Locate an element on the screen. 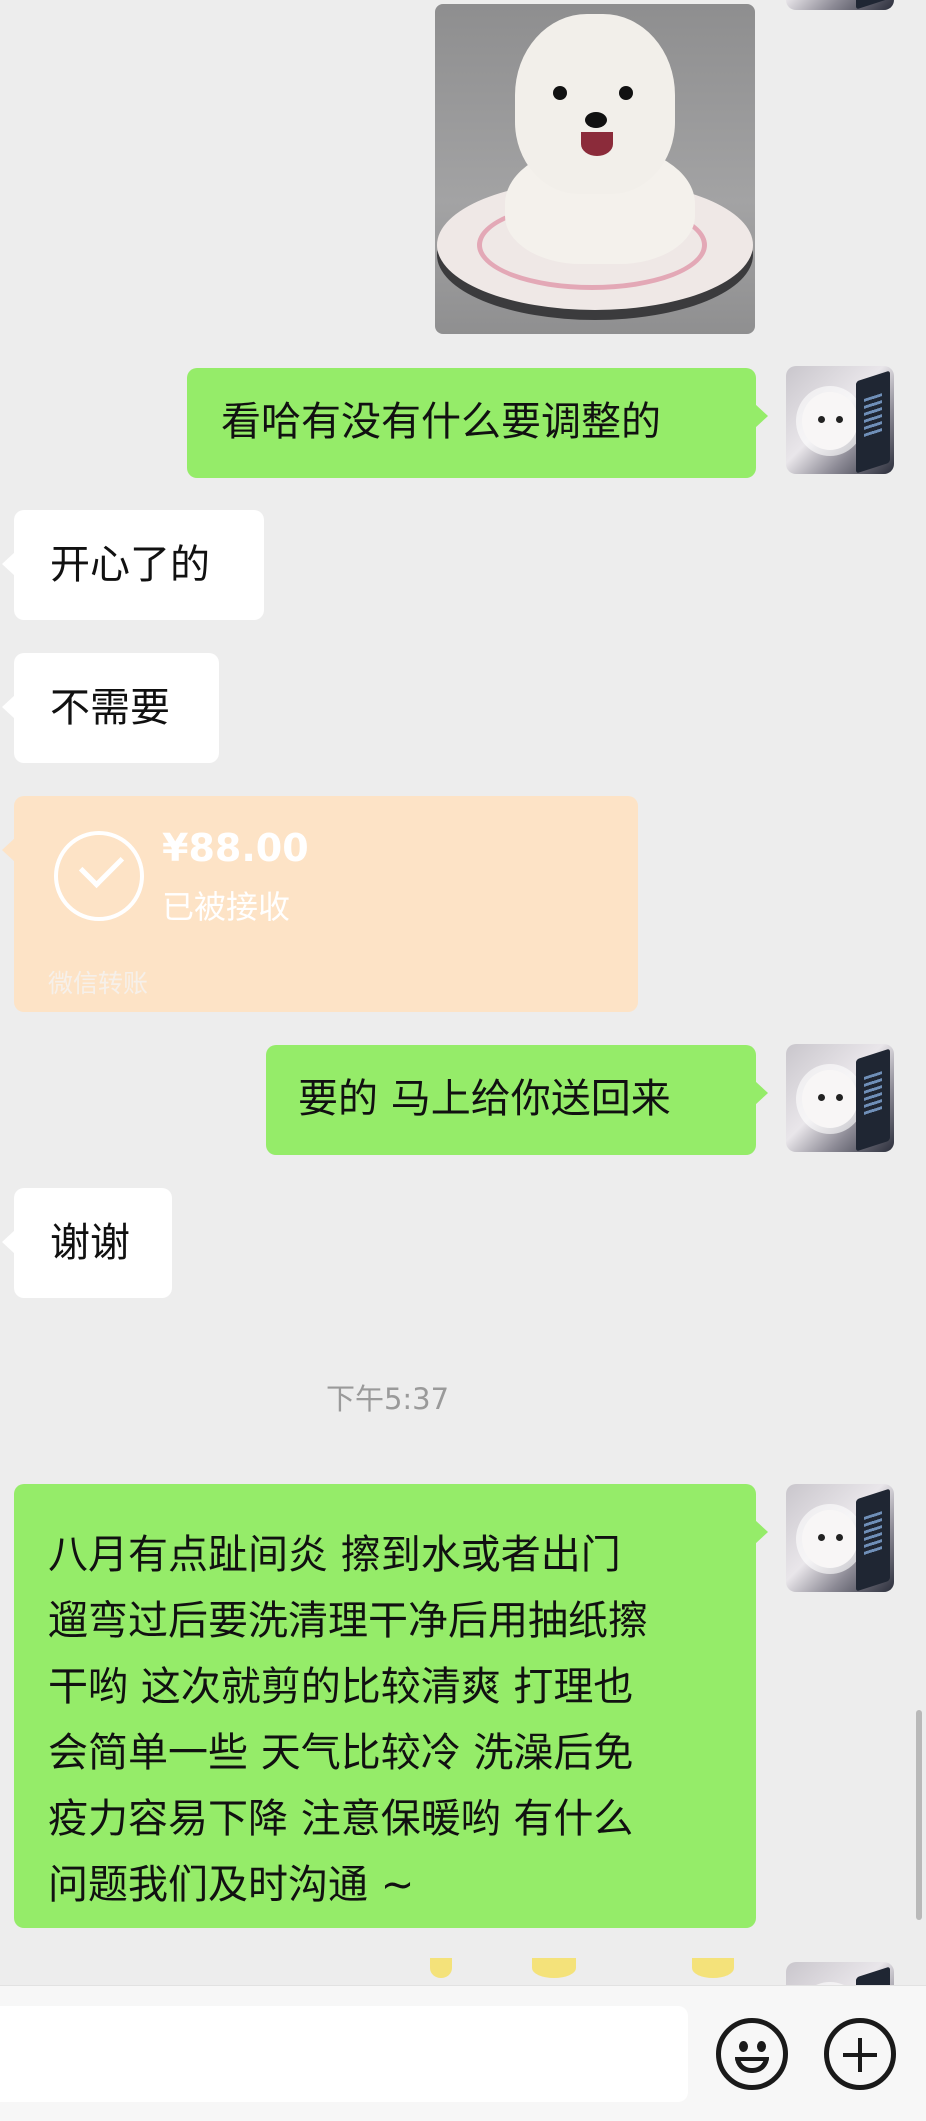  transfer-amount: ¥88.00 is located at coordinates (235, 848).